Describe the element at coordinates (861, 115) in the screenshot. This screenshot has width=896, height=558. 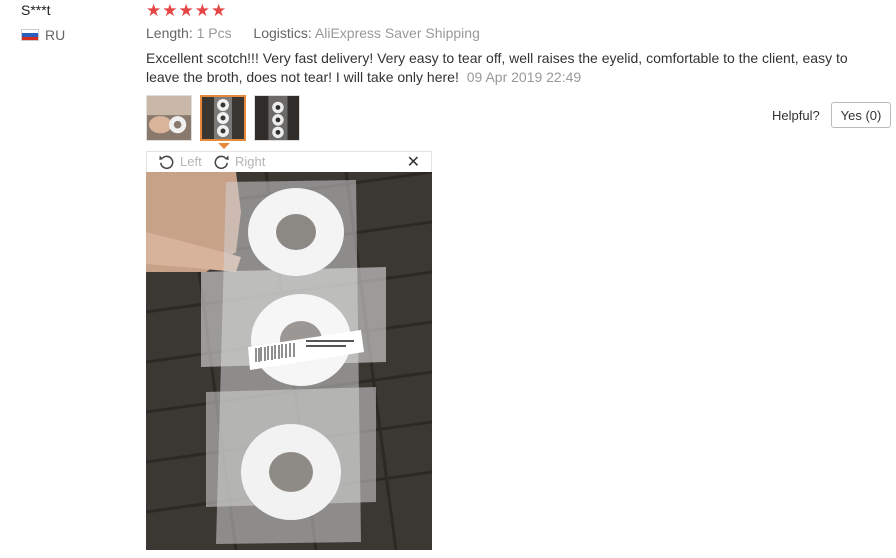
I see `helpful-yes-button: Yes (0)` at that location.